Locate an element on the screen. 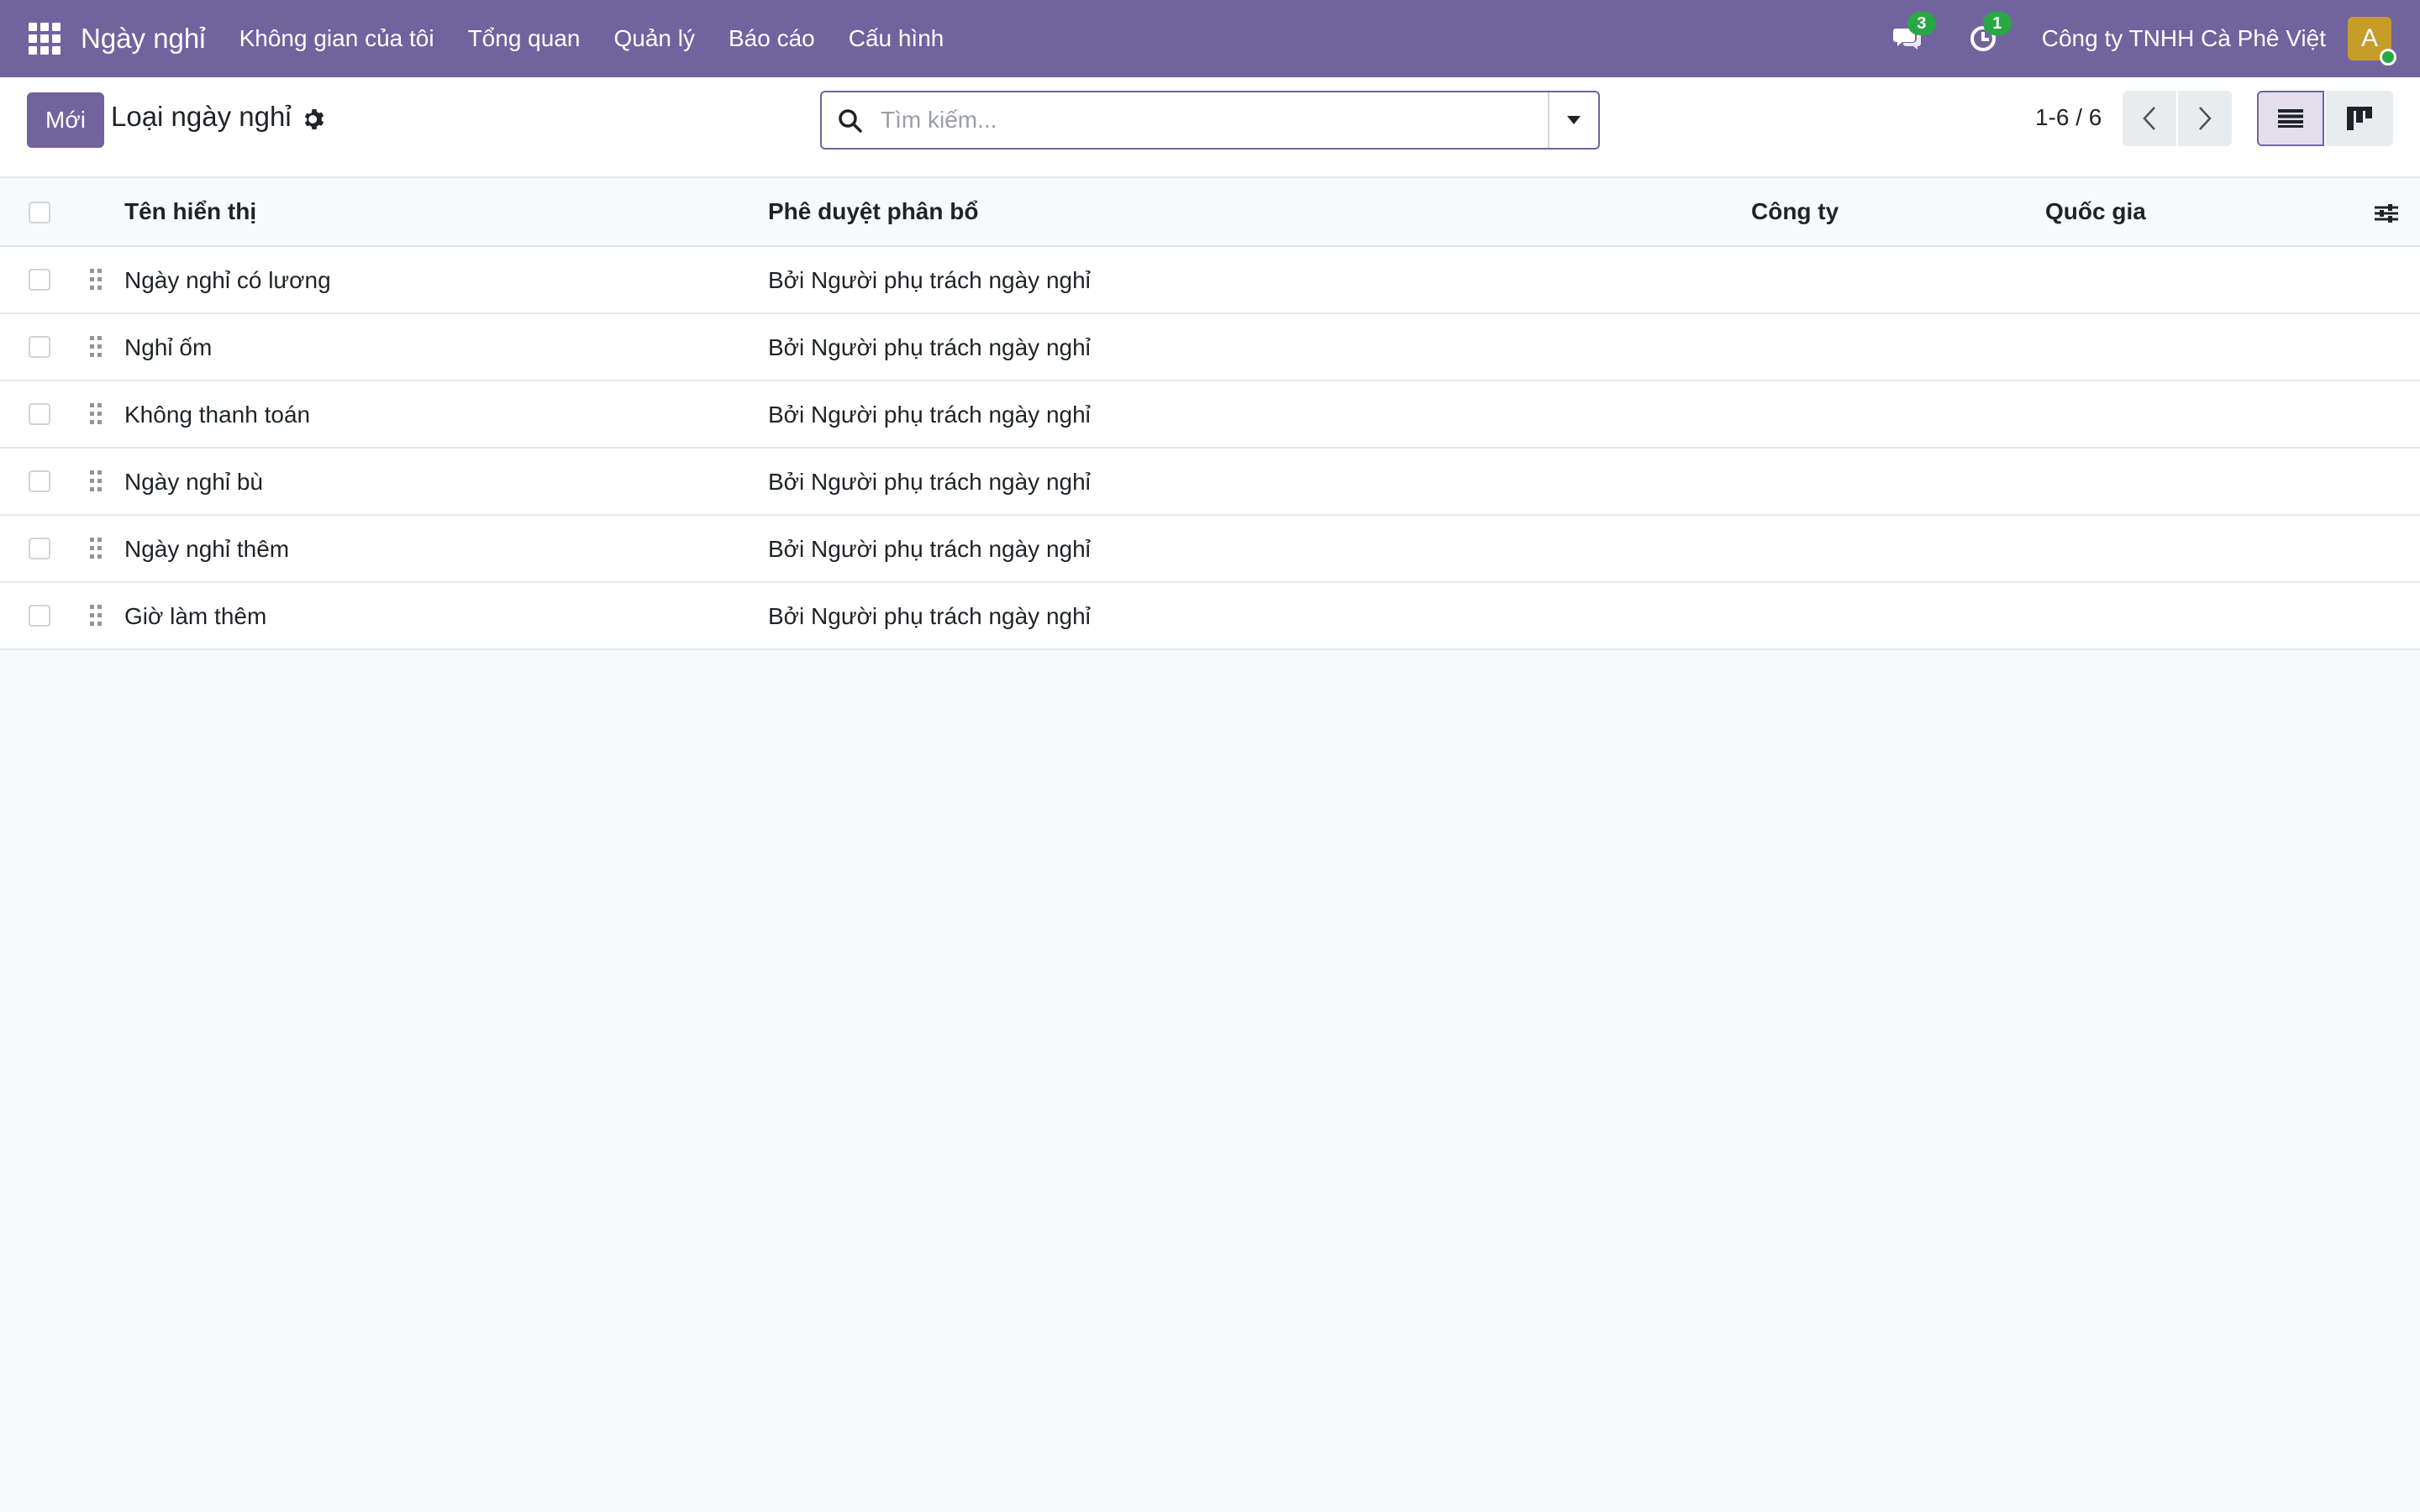  search-icon is located at coordinates (850, 121).